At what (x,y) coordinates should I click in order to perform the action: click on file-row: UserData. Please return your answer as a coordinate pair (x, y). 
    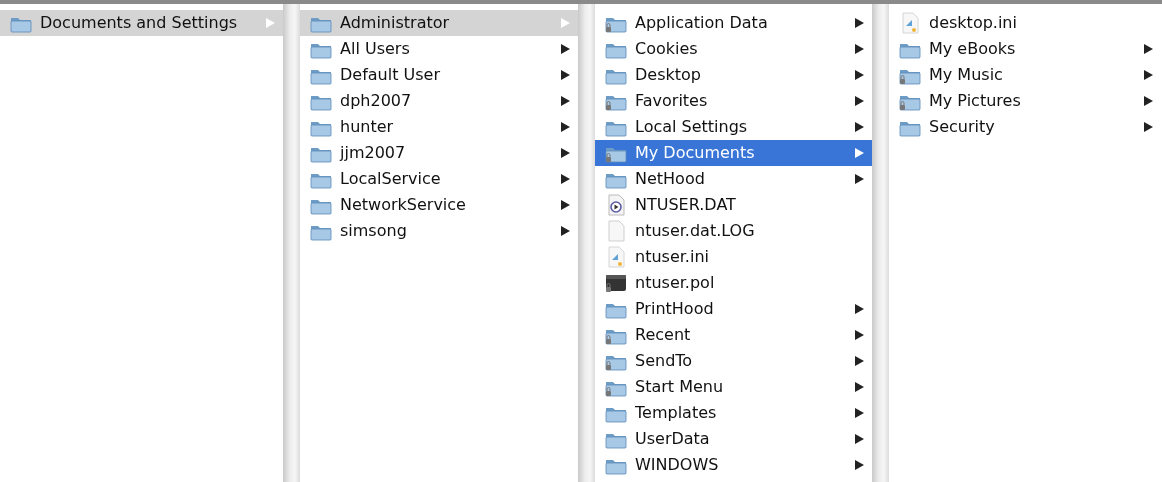
    Looking at the image, I should click on (733, 439).